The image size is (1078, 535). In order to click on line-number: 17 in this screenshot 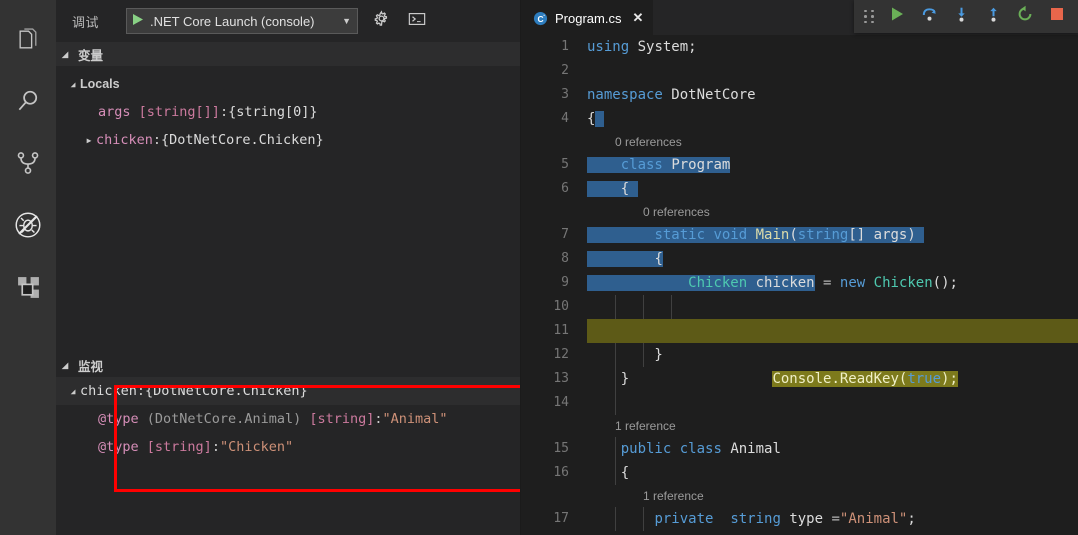, I will do `click(561, 518)`.